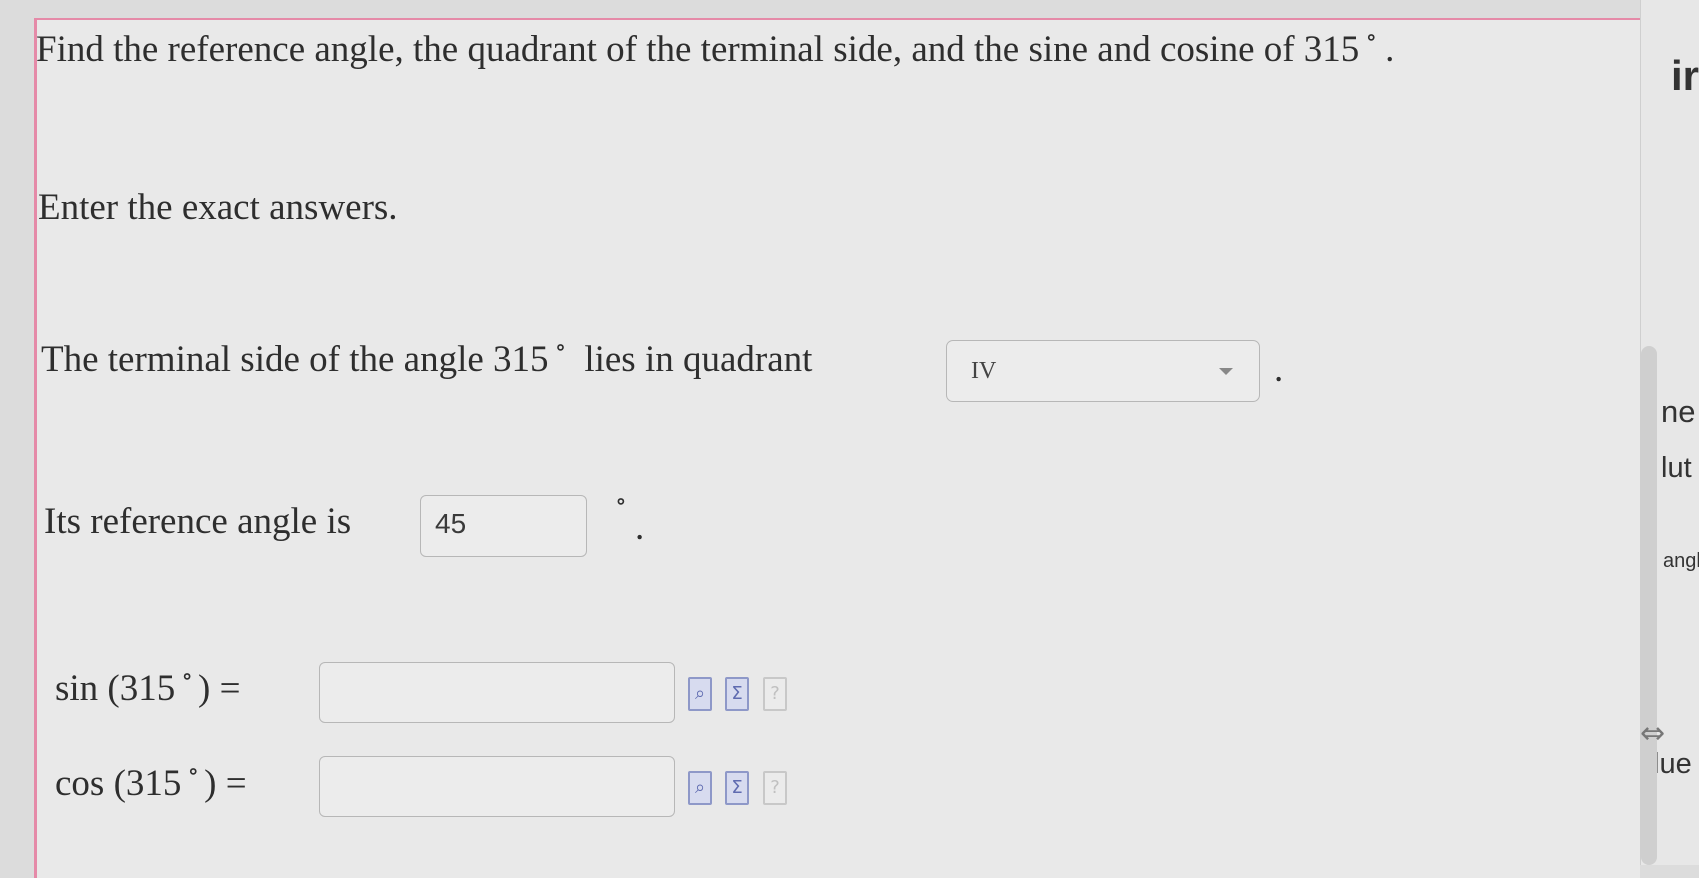 Image resolution: width=1699 pixels, height=878 pixels. What do you see at coordinates (503, 526) in the screenshot?
I see `reference-angle-input: 45` at bounding box center [503, 526].